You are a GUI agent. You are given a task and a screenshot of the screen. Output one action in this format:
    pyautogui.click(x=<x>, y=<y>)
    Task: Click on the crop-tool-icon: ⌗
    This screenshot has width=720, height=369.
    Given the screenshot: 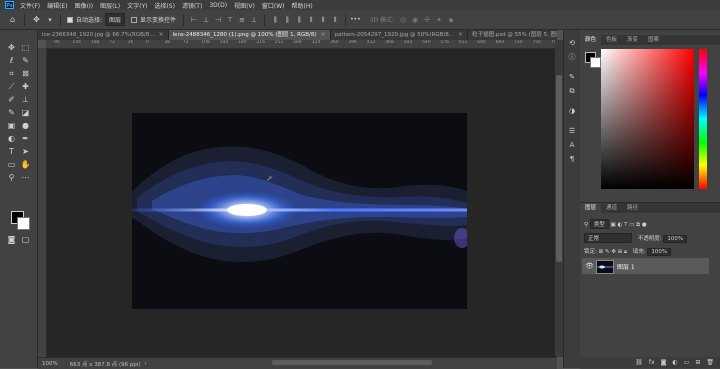 What is the action you would take?
    pyautogui.click(x=11, y=73)
    